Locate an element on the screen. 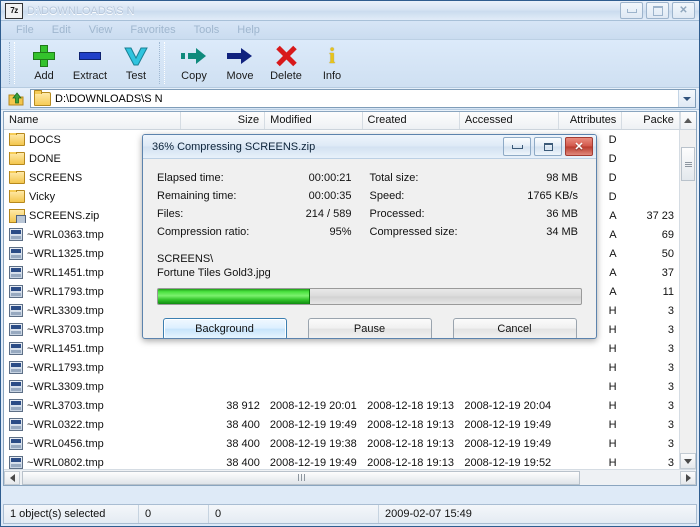 The height and width of the screenshot is (527, 700). delete-button: Delete is located at coordinates (286, 62).